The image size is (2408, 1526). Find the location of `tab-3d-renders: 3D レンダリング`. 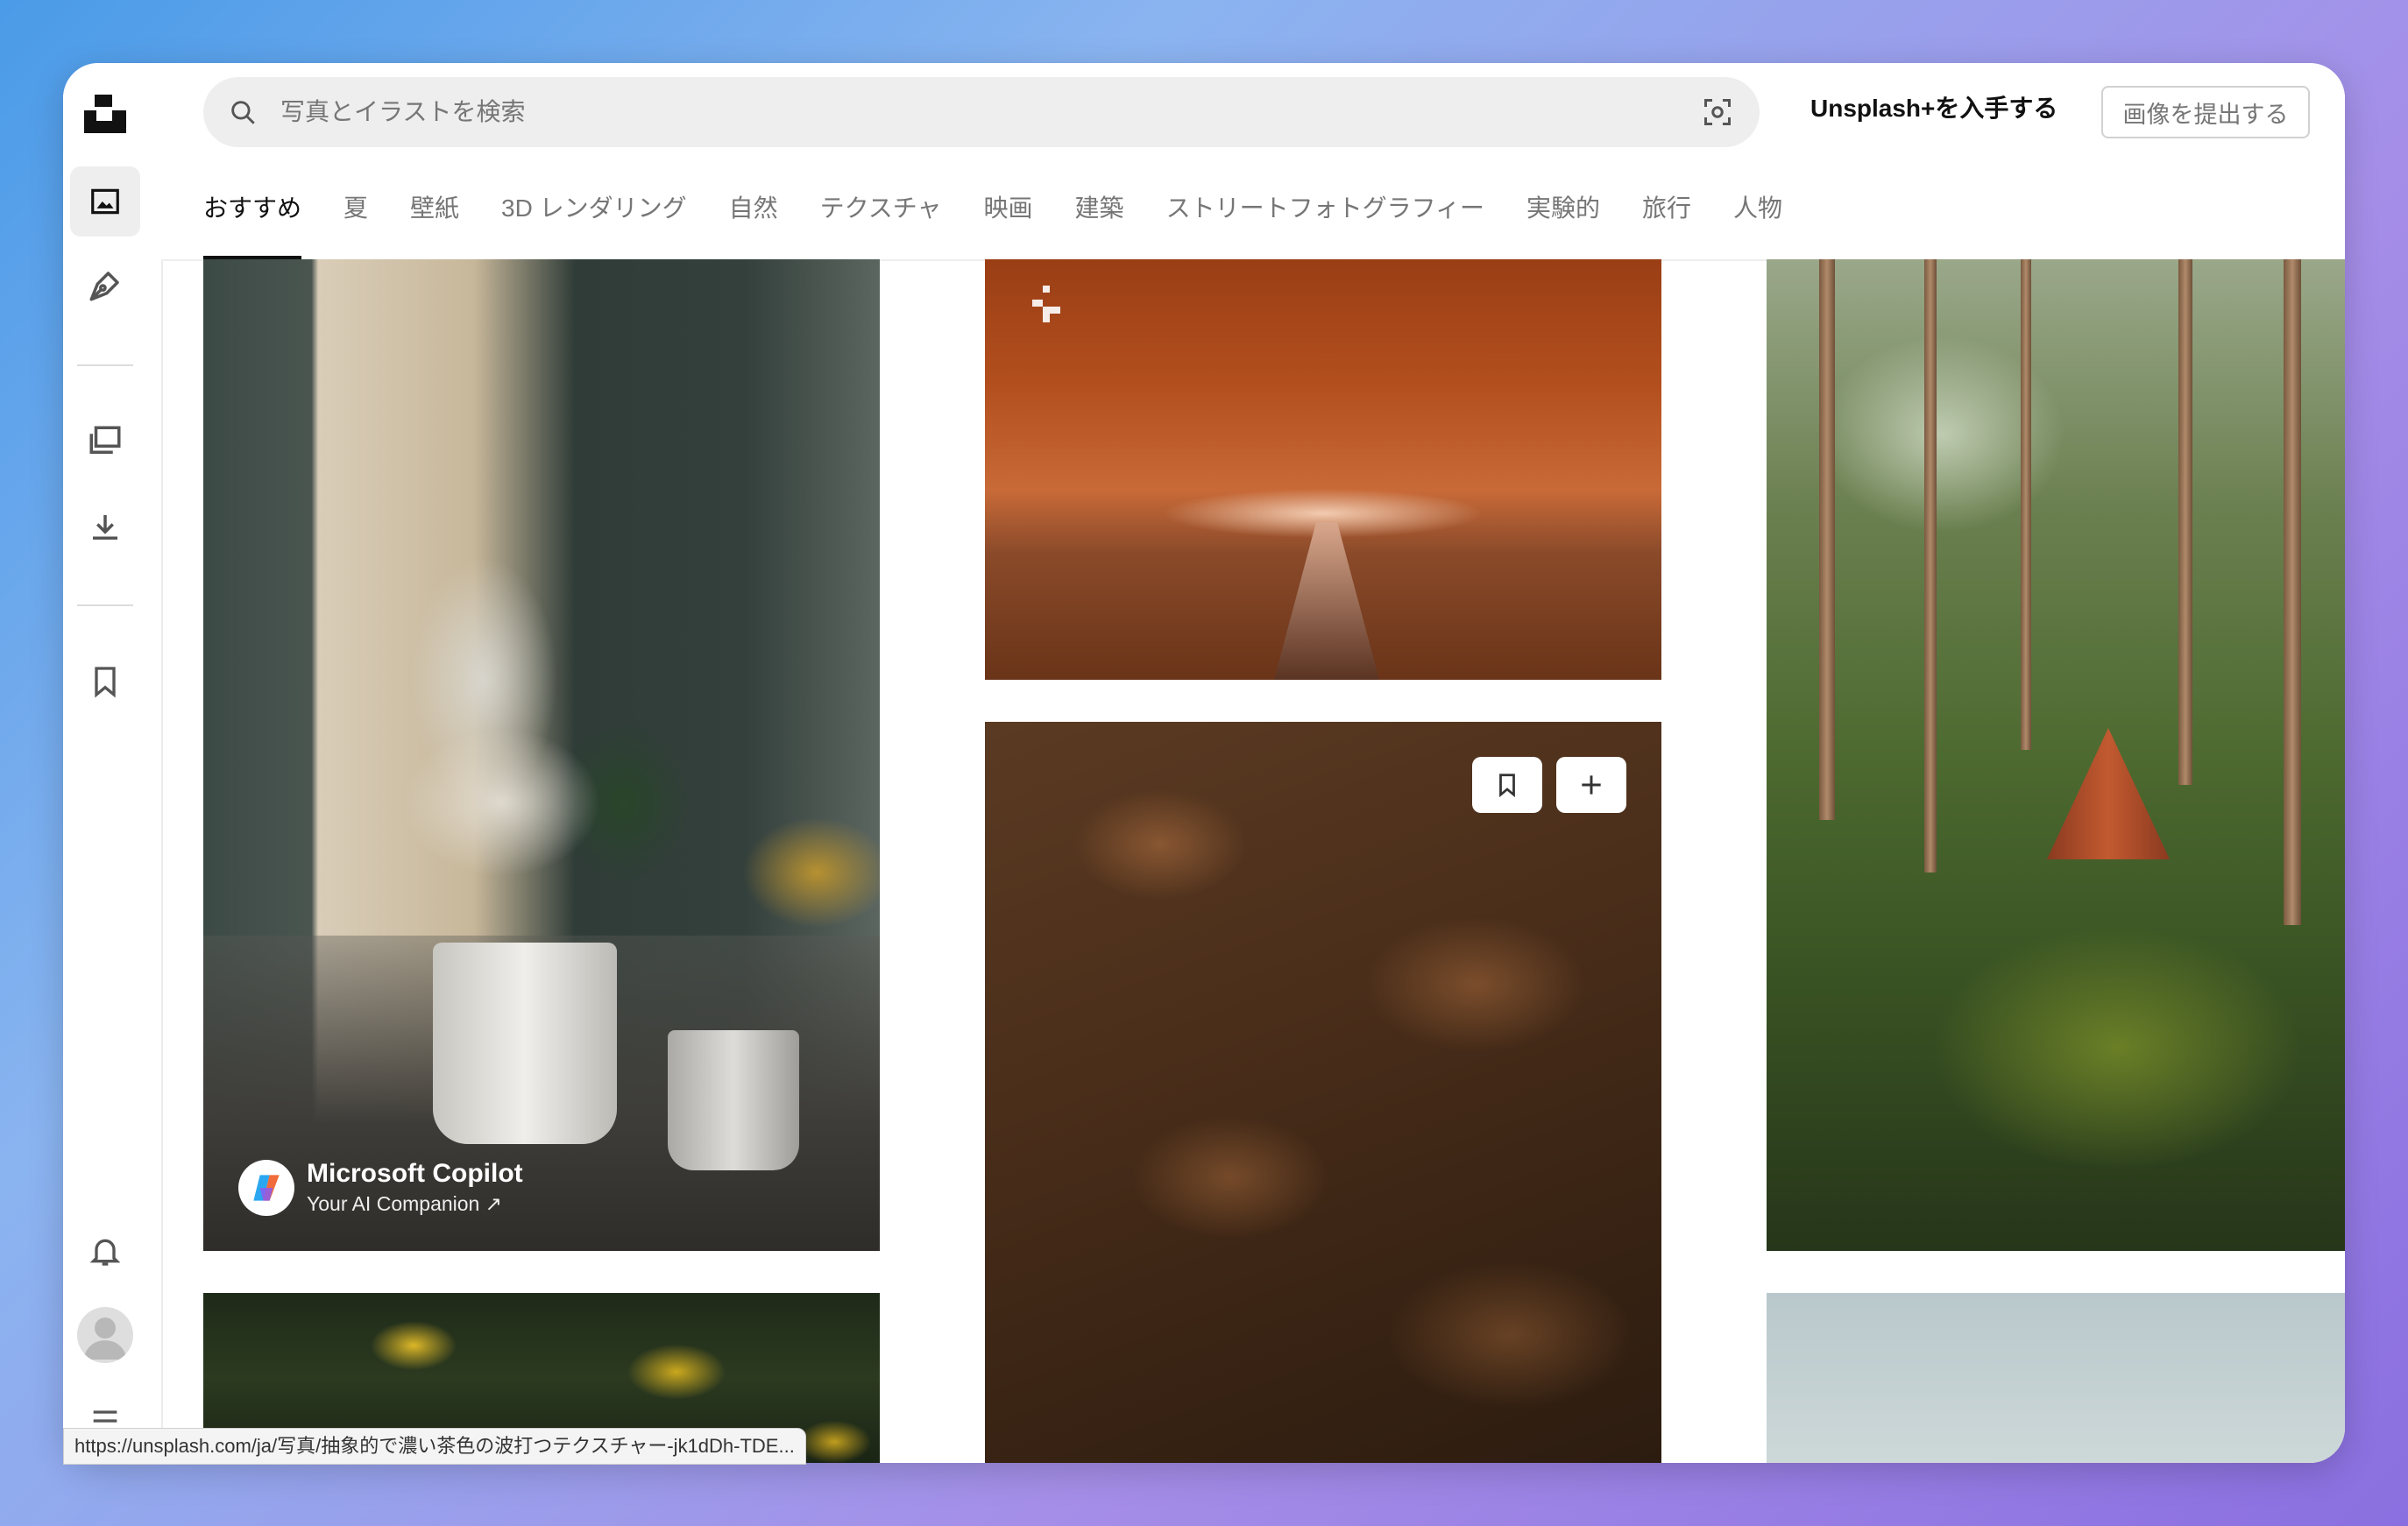

tab-3d-renders: 3D レンダリング is located at coordinates (594, 212).